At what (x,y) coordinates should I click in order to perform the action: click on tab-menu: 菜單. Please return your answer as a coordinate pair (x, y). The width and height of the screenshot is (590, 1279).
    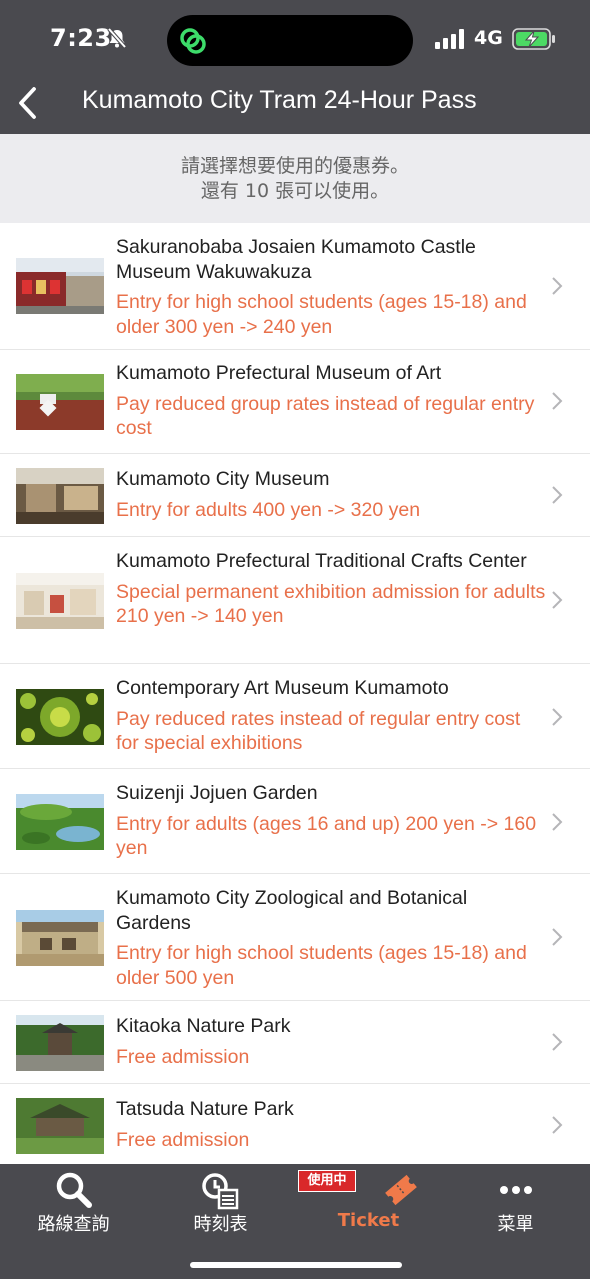
    Looking at the image, I should click on (515, 1204).